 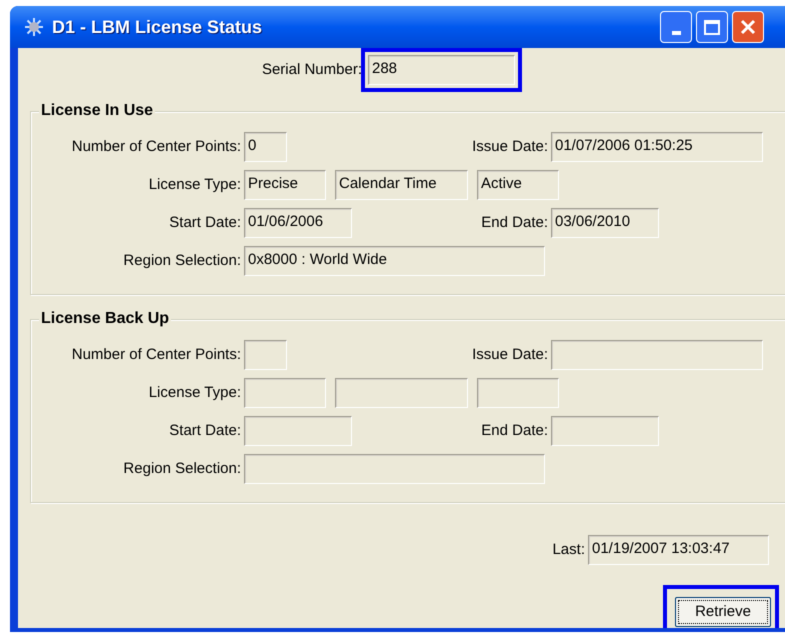 What do you see at coordinates (265, 147) in the screenshot?
I see `text-field: 0` at bounding box center [265, 147].